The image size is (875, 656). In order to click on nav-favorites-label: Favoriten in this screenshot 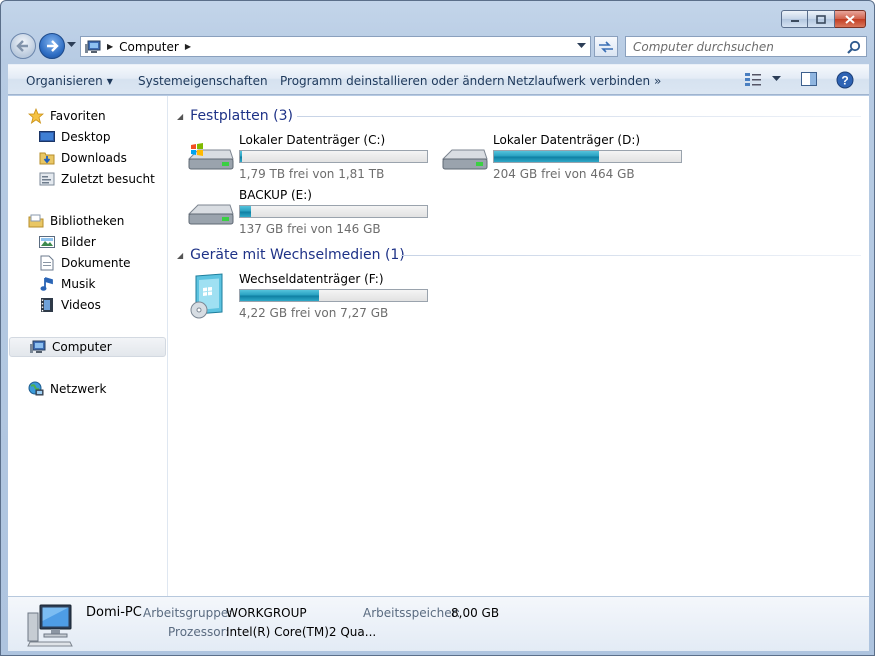, I will do `click(78, 116)`.